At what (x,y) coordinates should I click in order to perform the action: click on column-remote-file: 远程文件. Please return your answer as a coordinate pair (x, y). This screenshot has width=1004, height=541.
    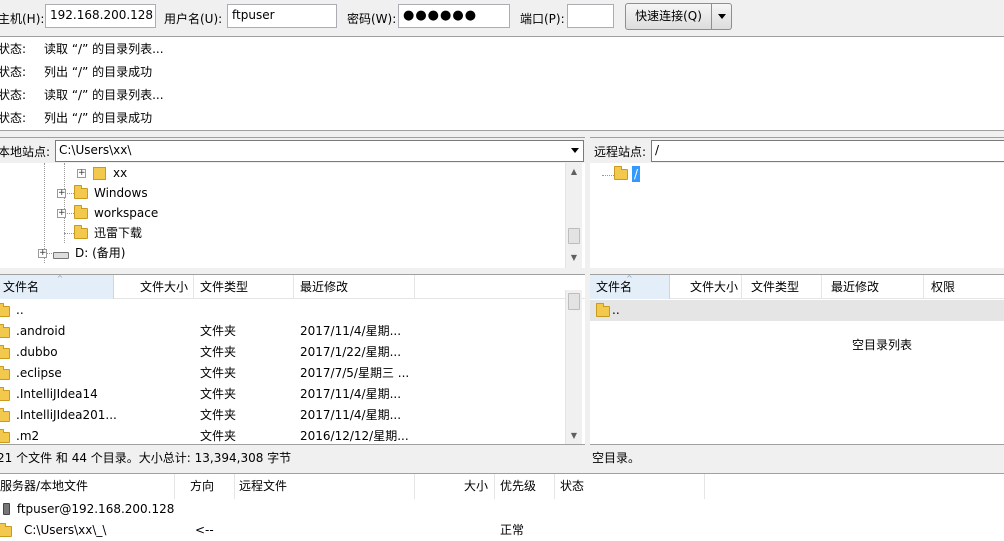
    Looking at the image, I should click on (325, 486).